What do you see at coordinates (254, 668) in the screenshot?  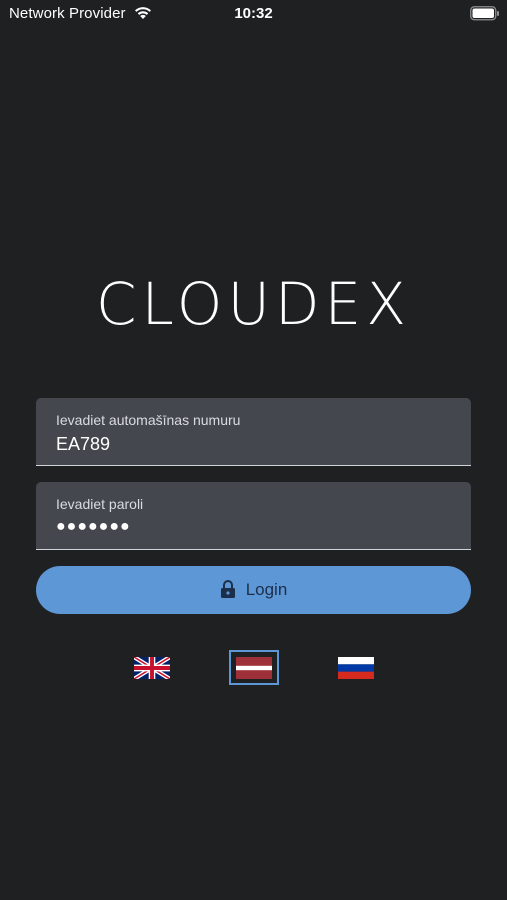 I see `latvian-flag-button` at bounding box center [254, 668].